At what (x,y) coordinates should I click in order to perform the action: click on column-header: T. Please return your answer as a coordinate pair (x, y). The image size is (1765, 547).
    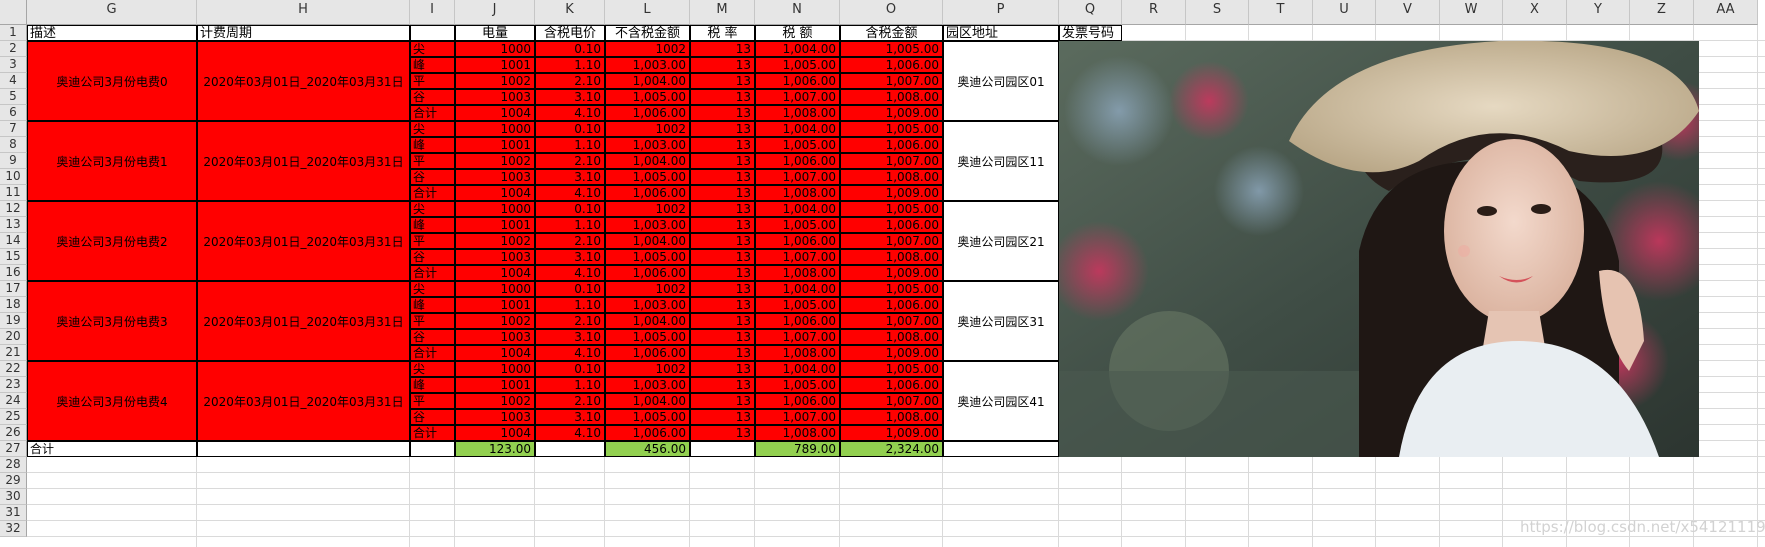
    Looking at the image, I should click on (1281, 12).